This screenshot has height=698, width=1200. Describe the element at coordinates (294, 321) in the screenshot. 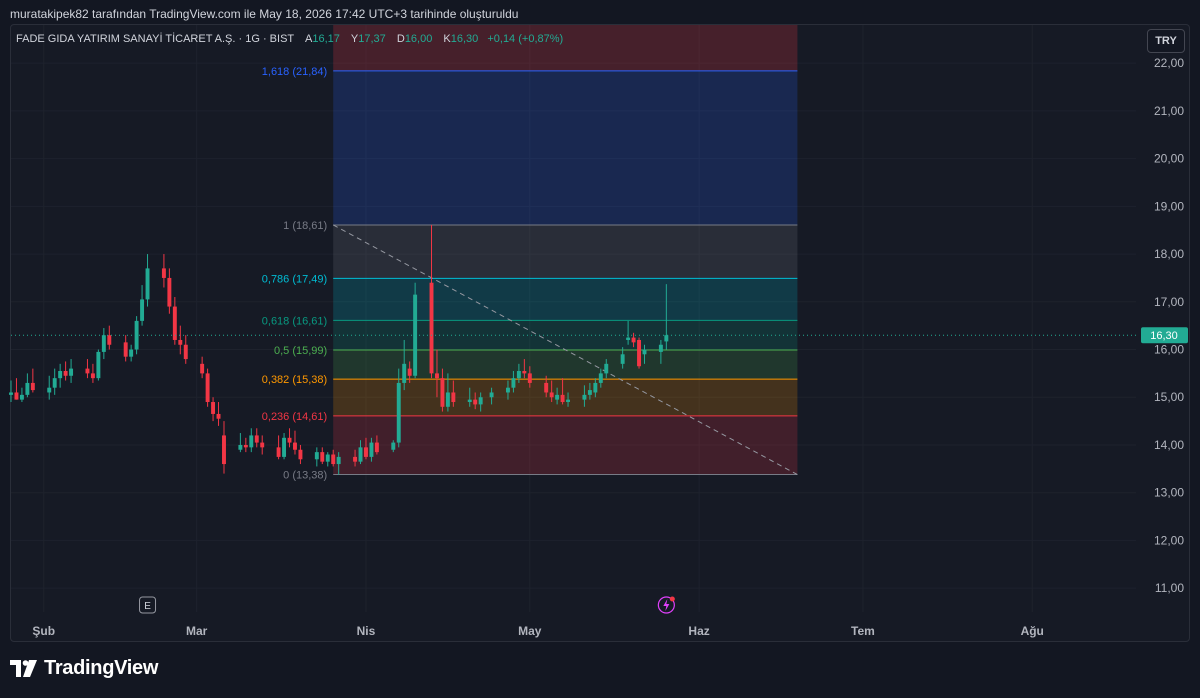

I see `fib-level-label-0-618: 0,618 (16,61)` at that location.